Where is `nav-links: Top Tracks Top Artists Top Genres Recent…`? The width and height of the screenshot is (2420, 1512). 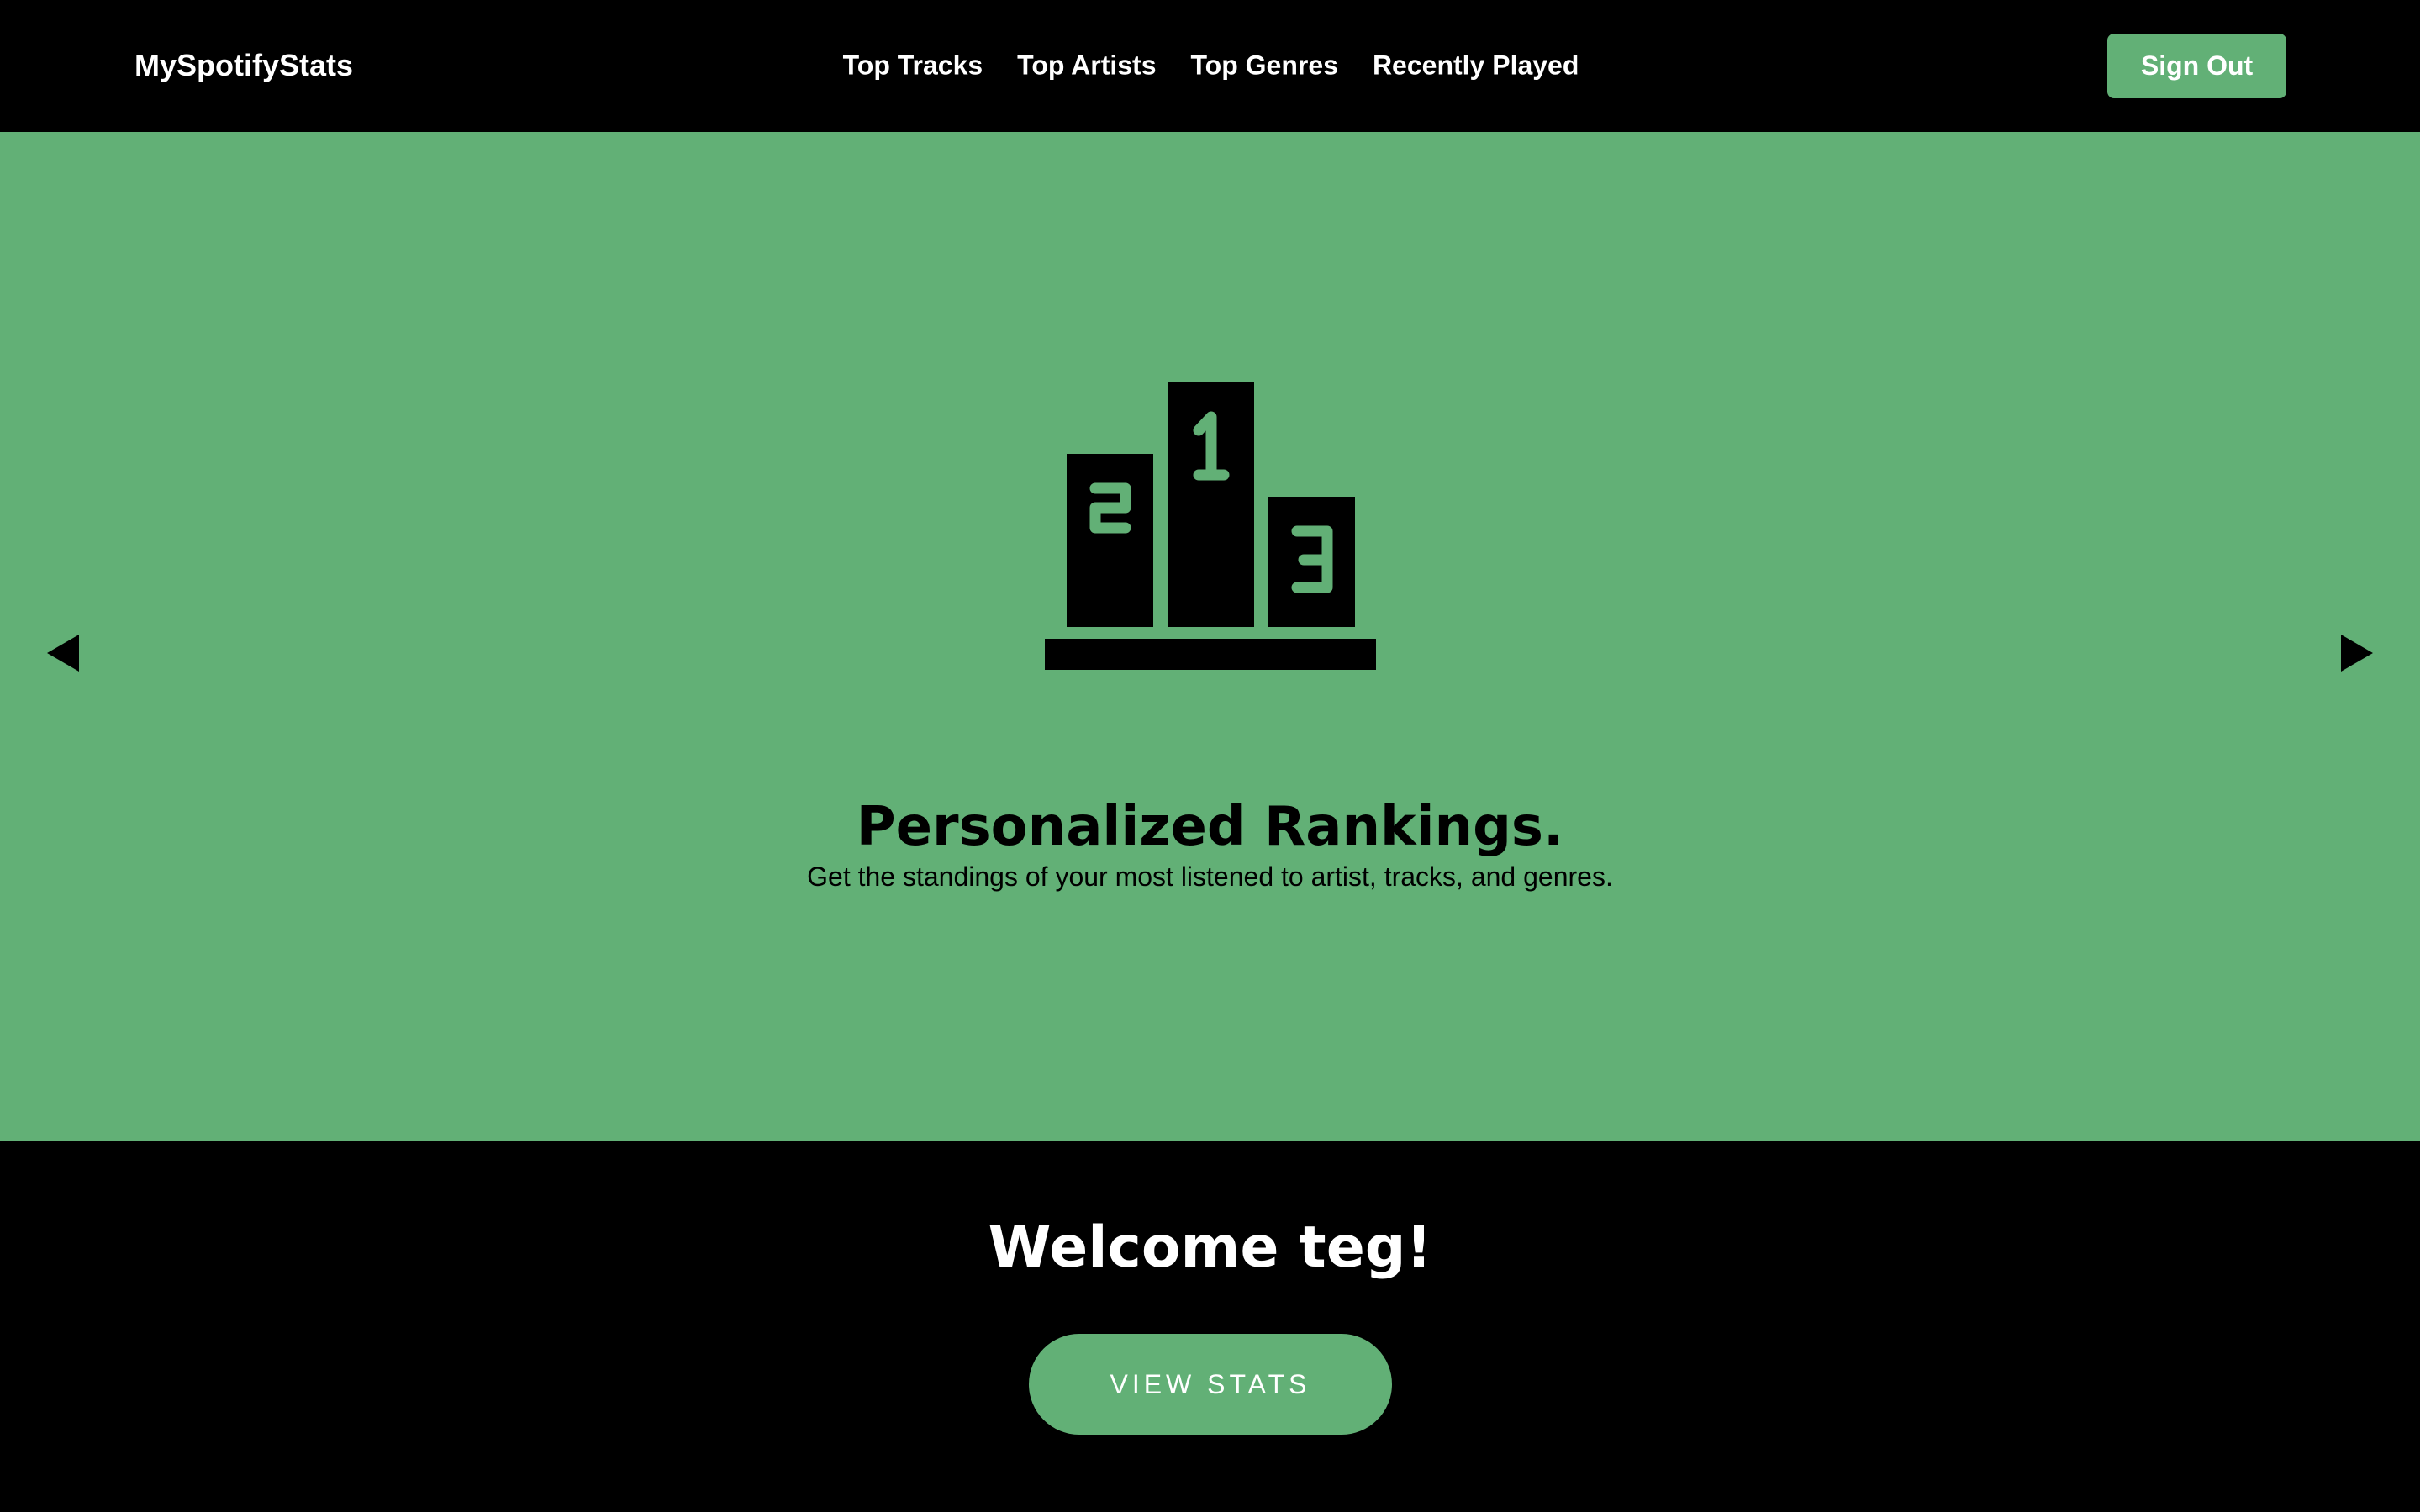
nav-links: Top Tracks Top Artists Top Genres Recent… is located at coordinates (1210, 66).